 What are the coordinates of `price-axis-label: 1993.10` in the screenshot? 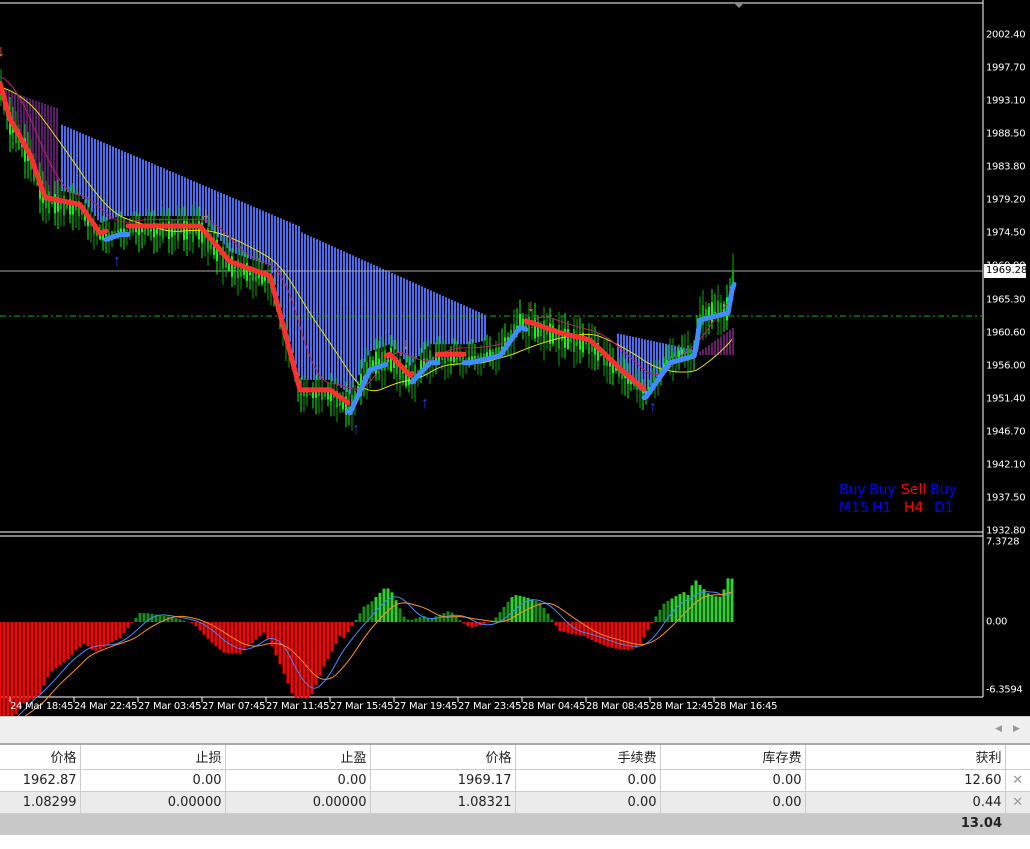 It's located at (1006, 101).